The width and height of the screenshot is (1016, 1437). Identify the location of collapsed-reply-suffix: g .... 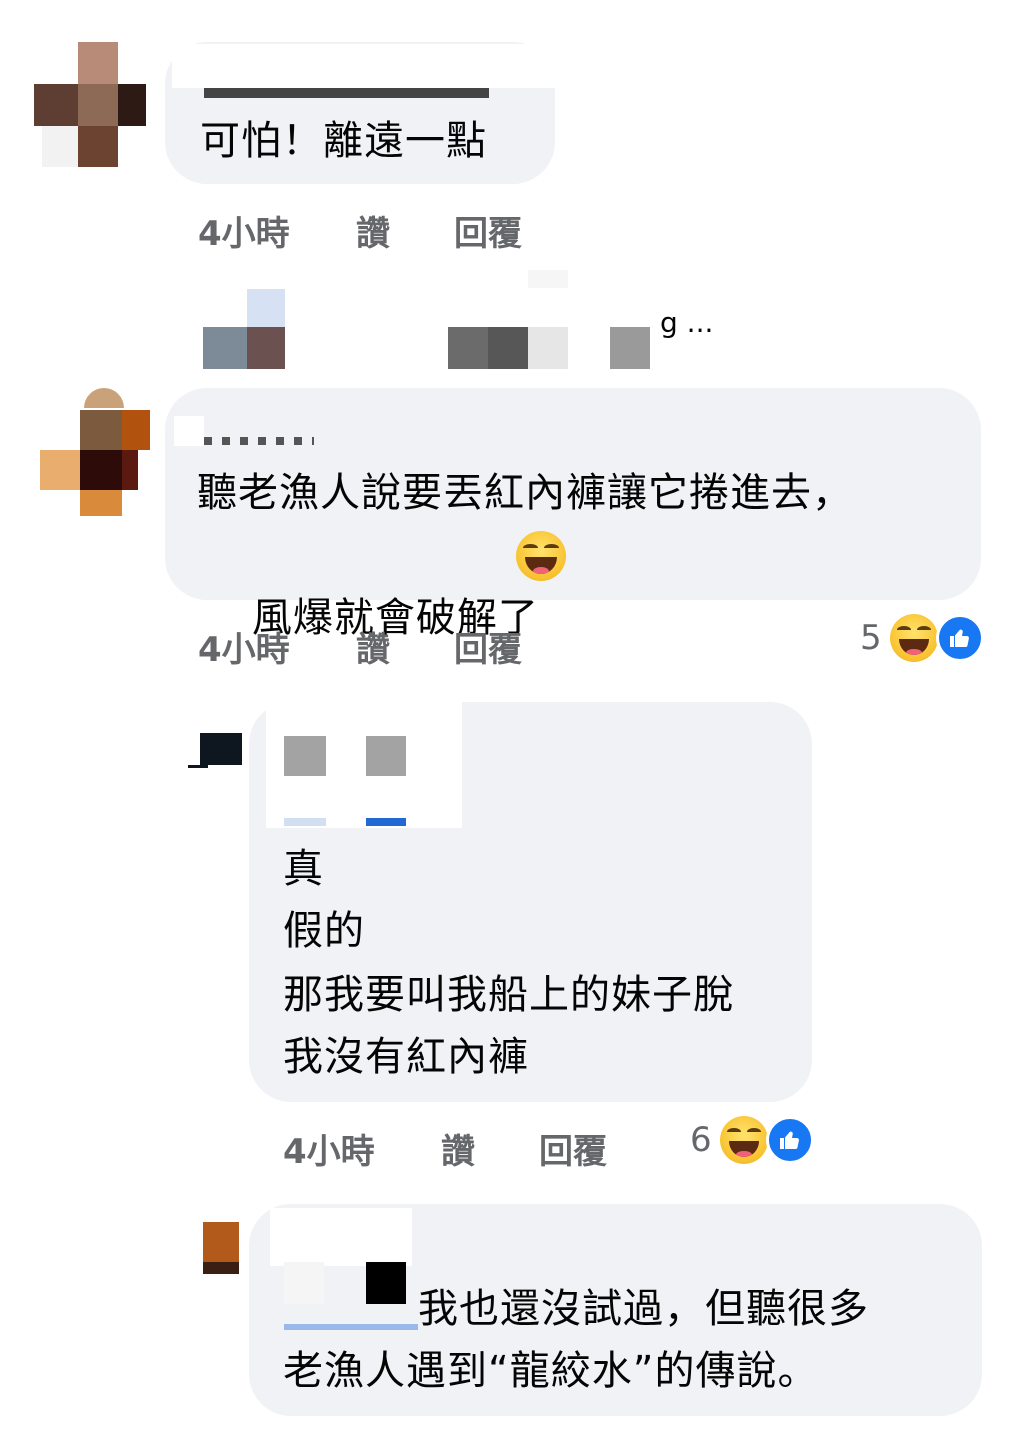
(687, 322).